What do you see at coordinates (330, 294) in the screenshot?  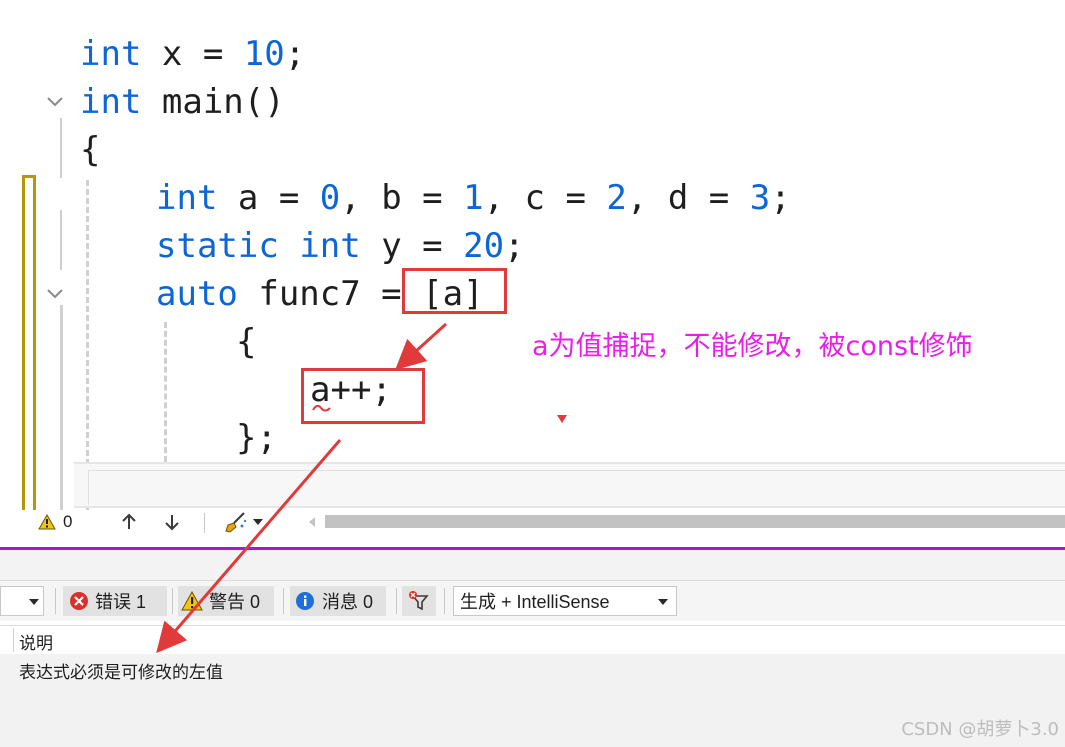 I see `code-text: func7 =` at bounding box center [330, 294].